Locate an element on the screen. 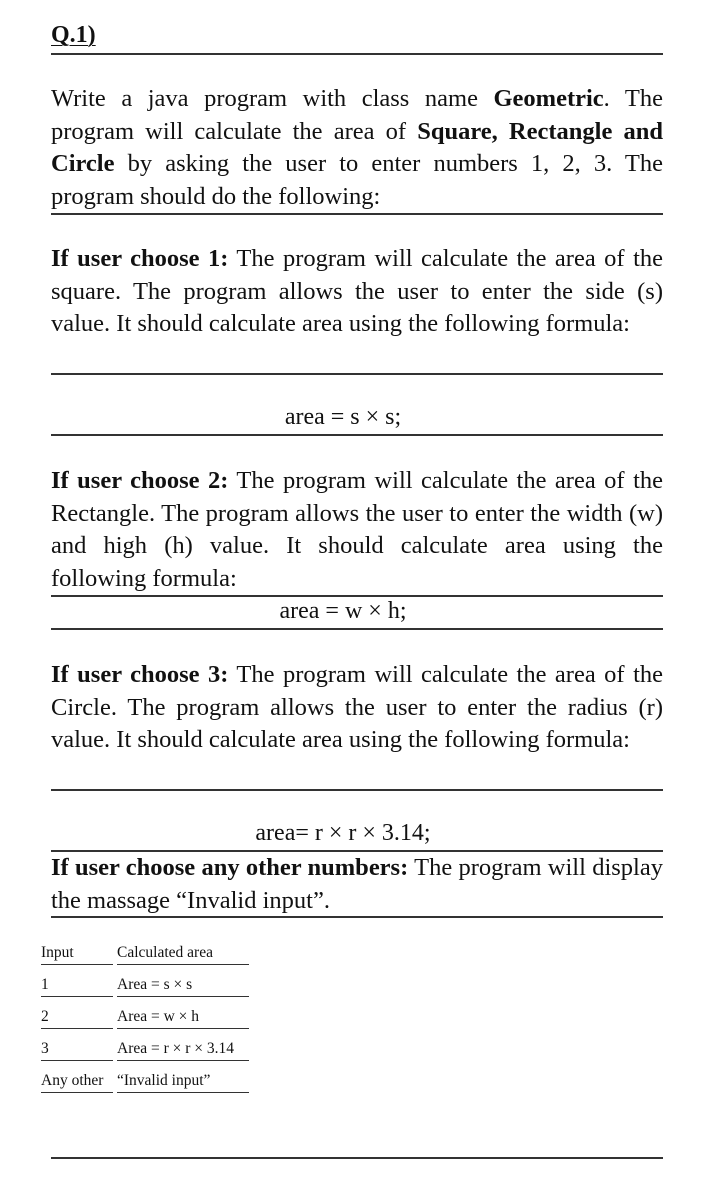  case-1-formula: area = s × s; is located at coordinates (357, 417).